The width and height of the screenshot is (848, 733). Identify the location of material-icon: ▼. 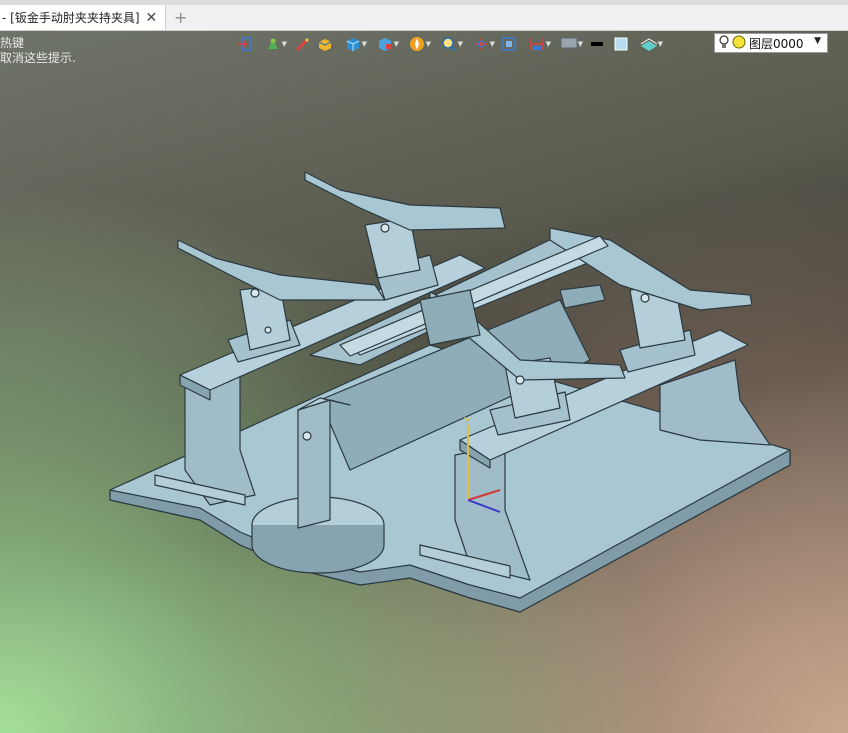
(649, 44).